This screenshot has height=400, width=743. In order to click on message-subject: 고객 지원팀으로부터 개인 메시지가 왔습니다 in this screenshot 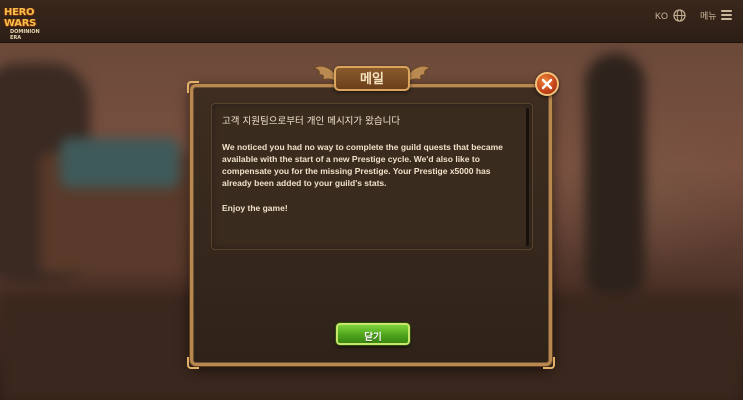, I will do `click(311, 121)`.